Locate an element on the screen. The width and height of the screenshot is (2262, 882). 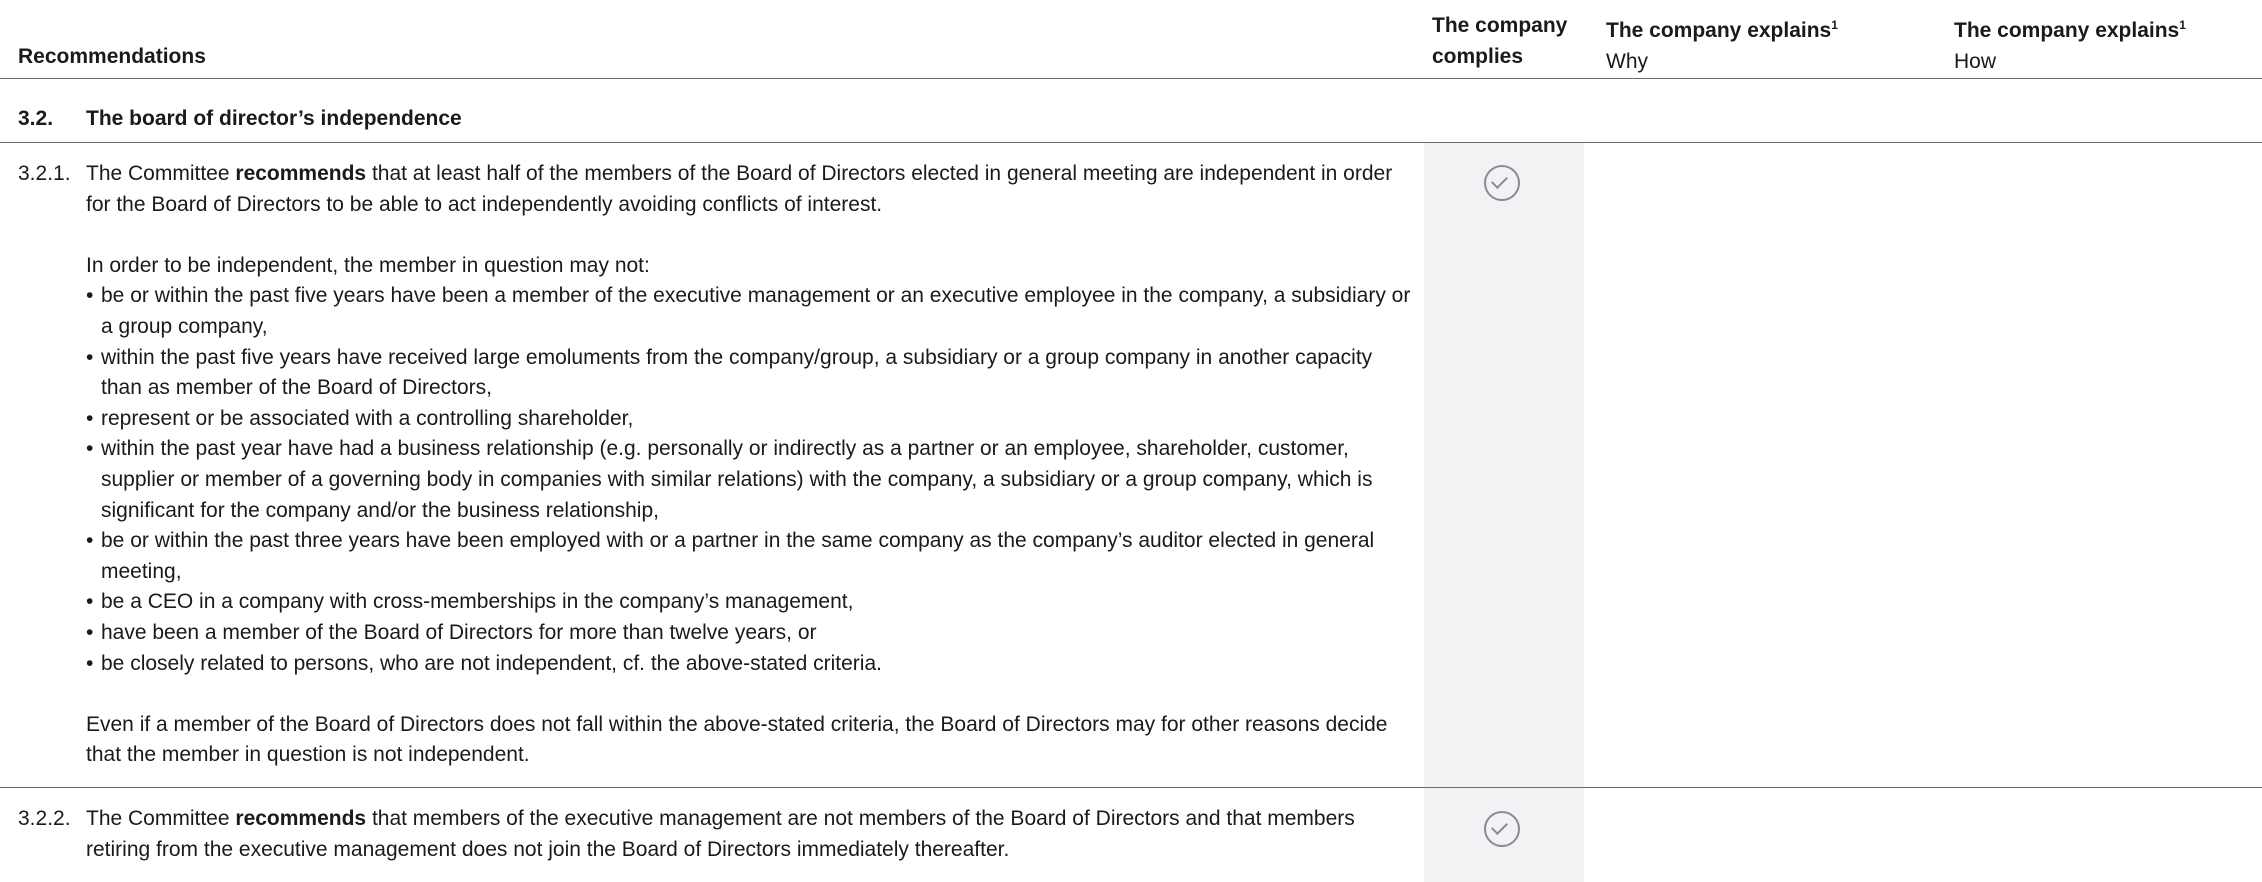
row-number: 3.2.1. is located at coordinates (44, 173).